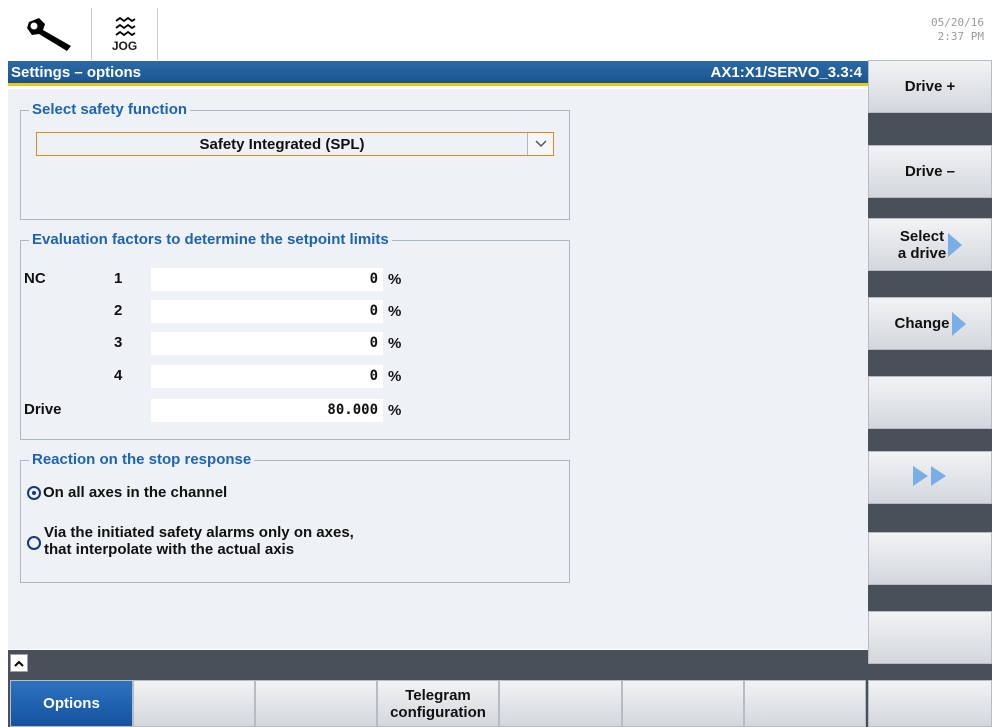 The height and width of the screenshot is (727, 992). What do you see at coordinates (118, 375) in the screenshot?
I see `row-number: 4` at bounding box center [118, 375].